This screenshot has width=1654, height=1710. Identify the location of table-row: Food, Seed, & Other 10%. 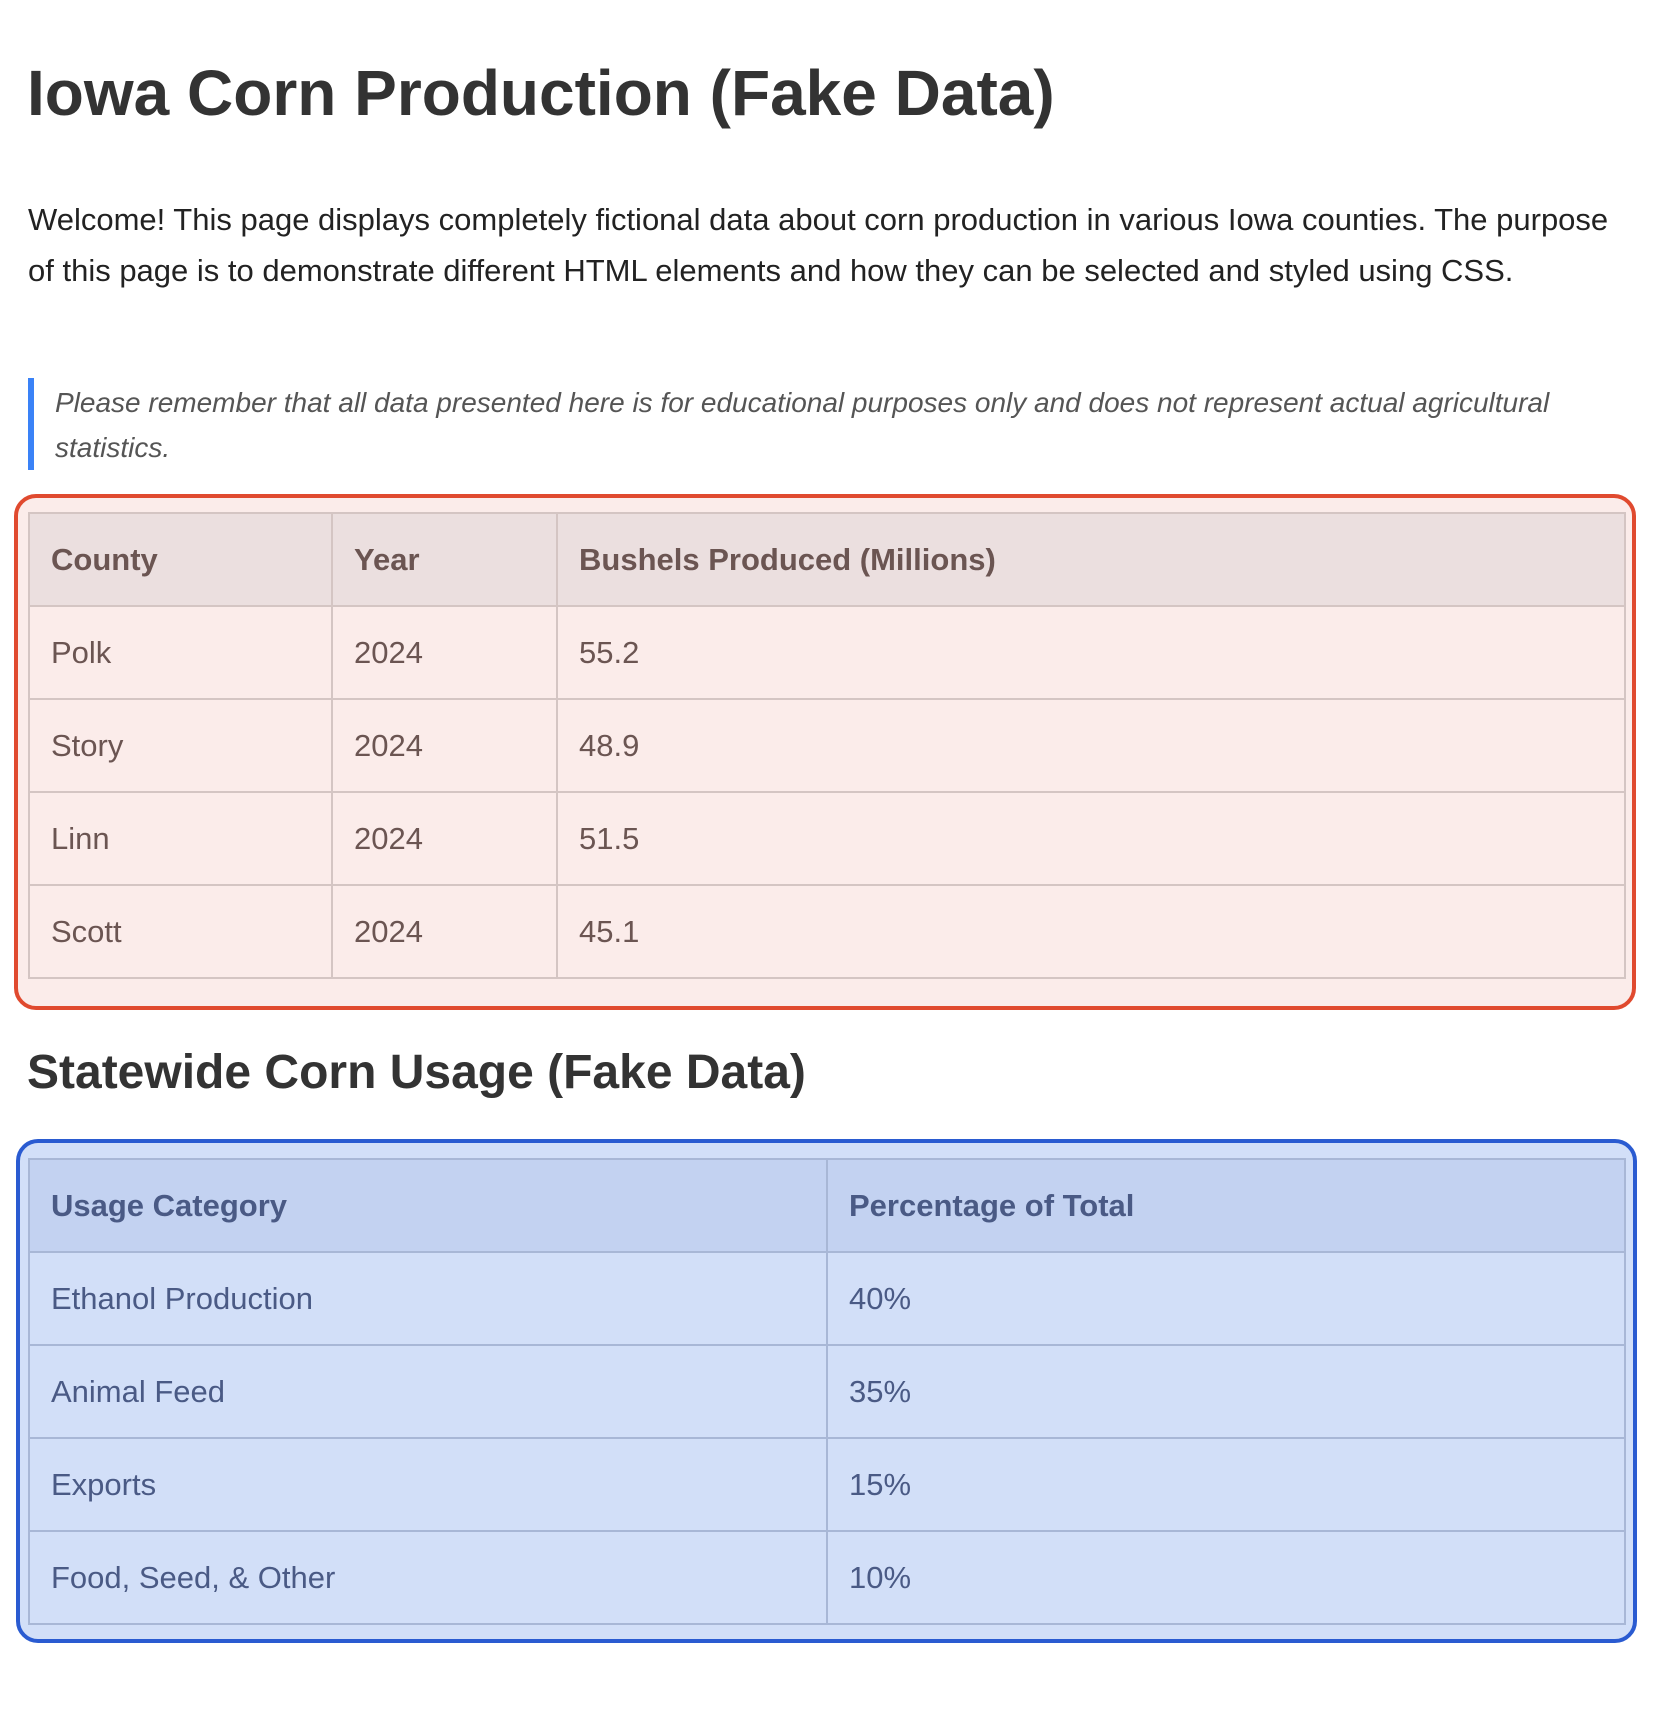
(827, 1577).